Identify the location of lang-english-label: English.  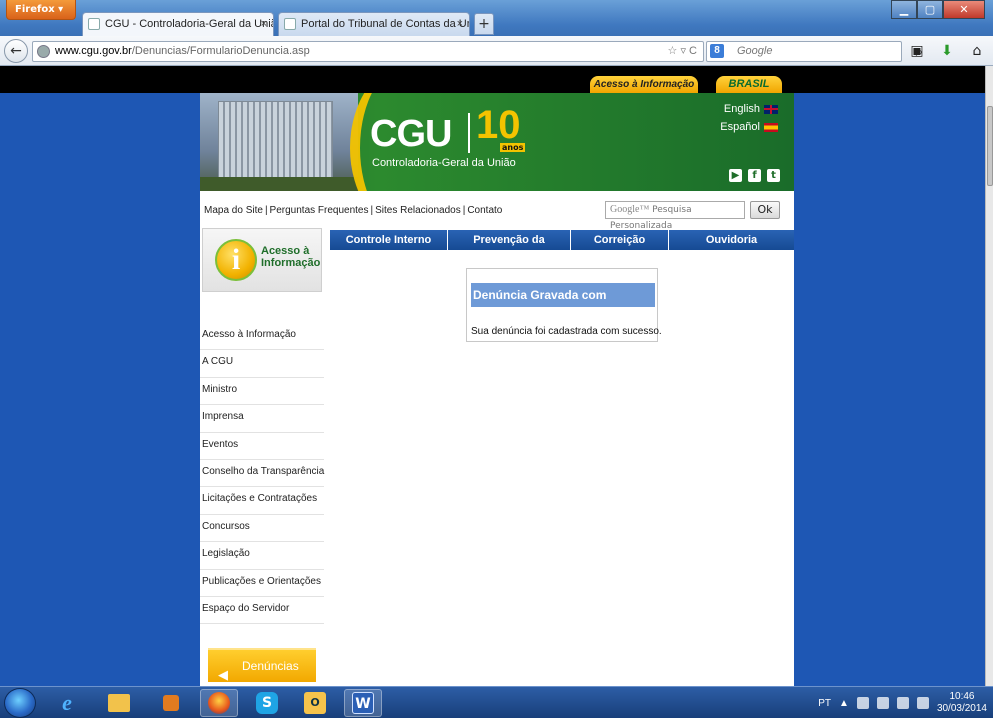
(741, 109).